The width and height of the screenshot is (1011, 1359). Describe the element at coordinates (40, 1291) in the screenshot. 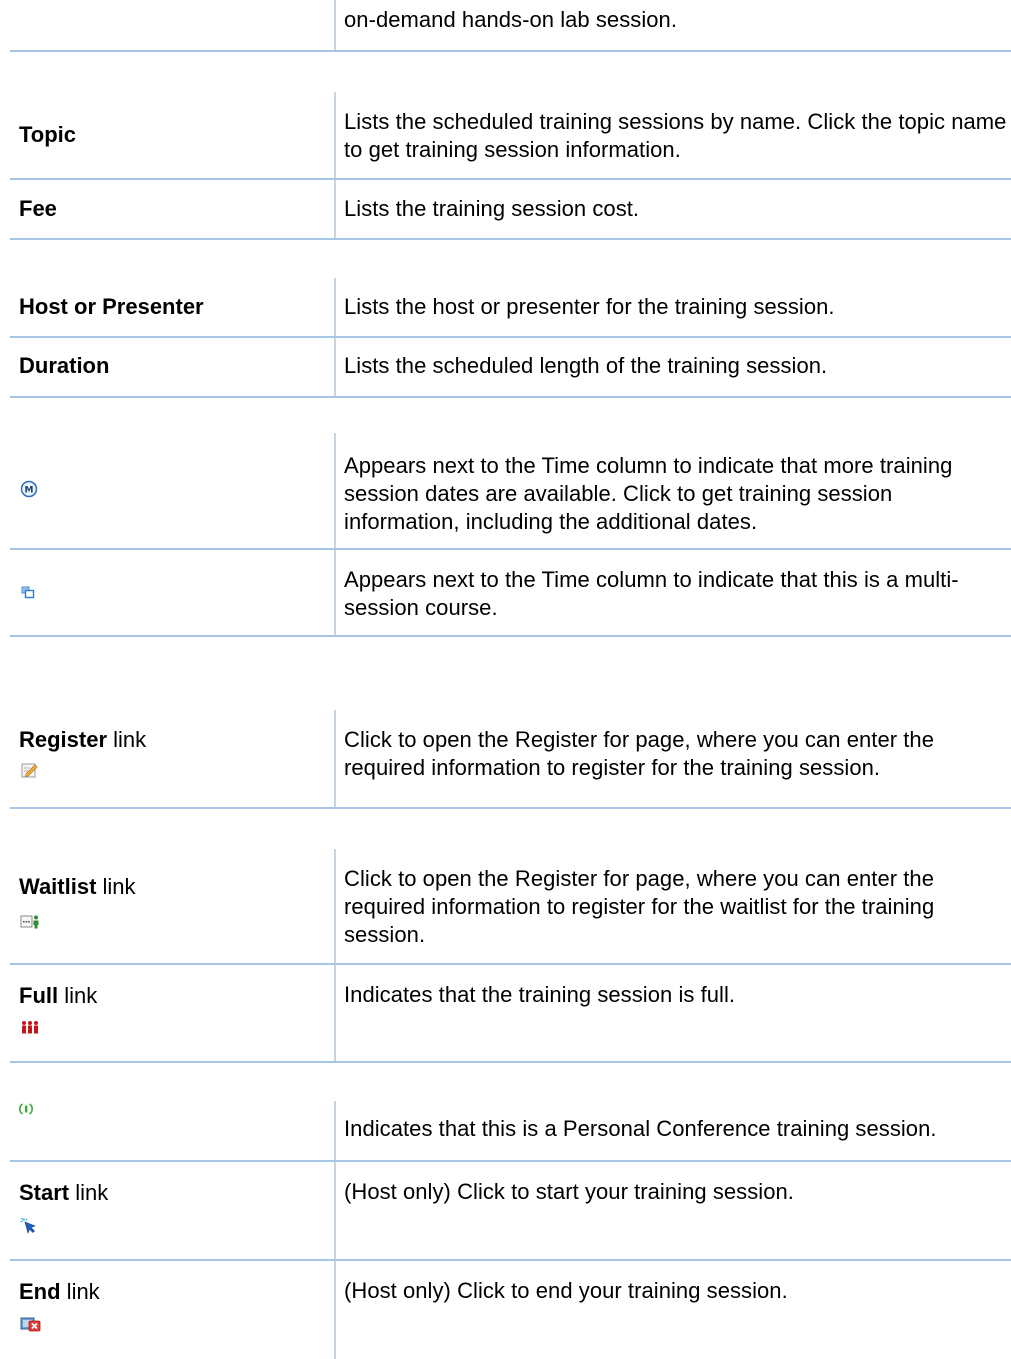

I see `end-link-label: End` at that location.